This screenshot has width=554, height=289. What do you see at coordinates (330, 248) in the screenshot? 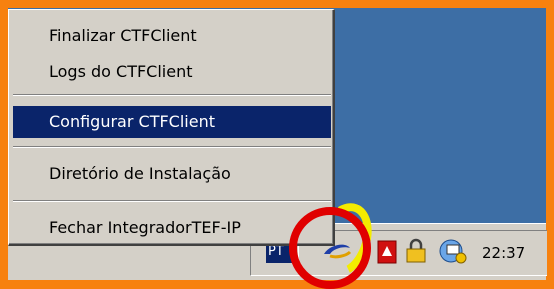
I see `annotation-red-circle` at bounding box center [330, 248].